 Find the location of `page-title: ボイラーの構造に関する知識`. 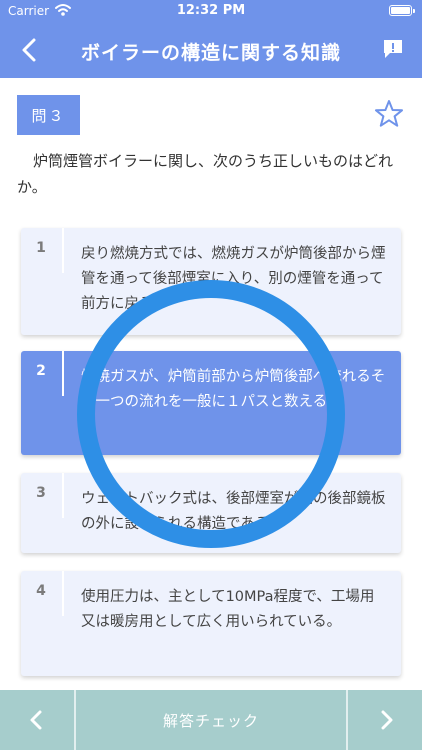

page-title: ボイラーの構造に関する知識 is located at coordinates (210, 53).